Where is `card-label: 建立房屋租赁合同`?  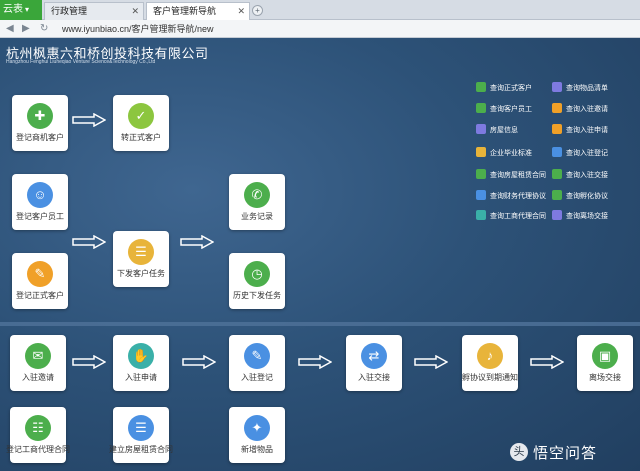 card-label: 建立房屋租赁合同 is located at coordinates (141, 449).